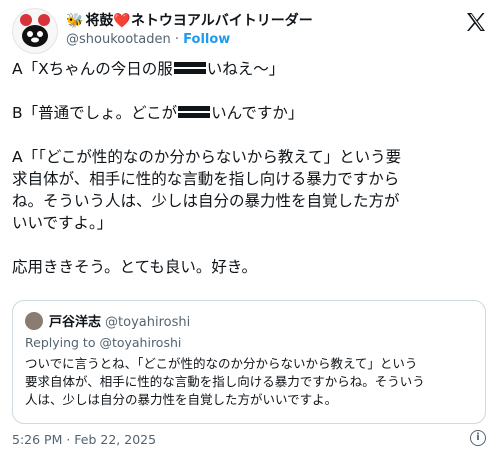  Describe the element at coordinates (135, 267) in the screenshot. I see `tweet-line: 応用ききそう。とても良い。好き。` at that location.